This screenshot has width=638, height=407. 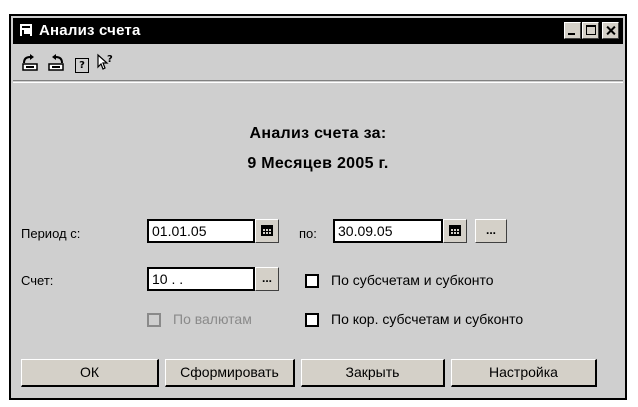 I want to click on period-to-input: 30.09.05, so click(x=388, y=231).